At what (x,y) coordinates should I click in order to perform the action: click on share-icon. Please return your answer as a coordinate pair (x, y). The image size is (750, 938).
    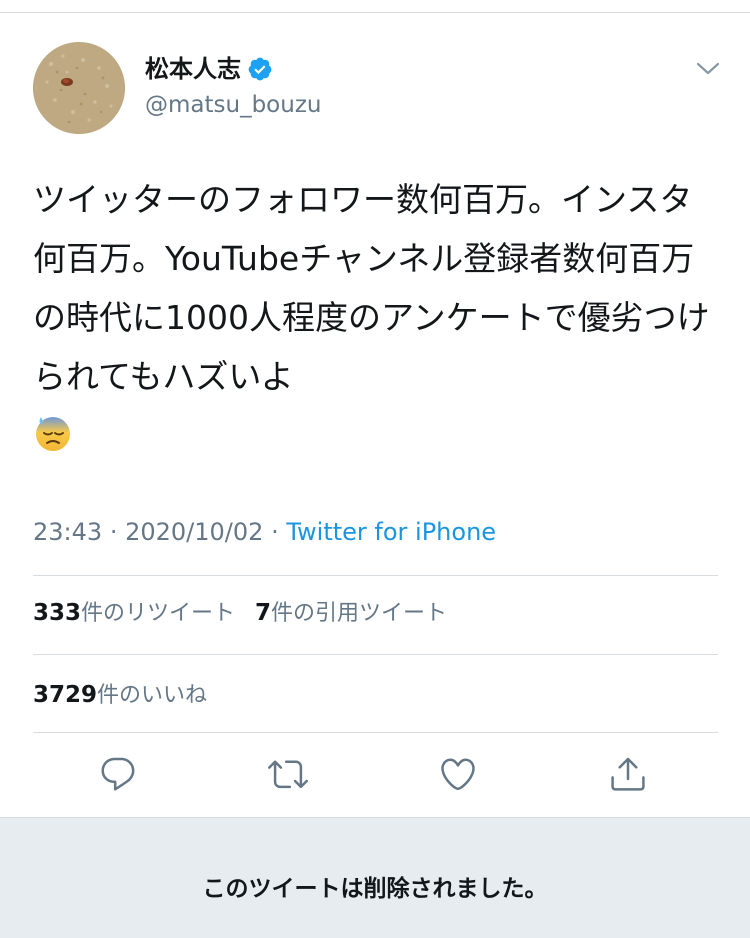
    Looking at the image, I should click on (628, 776).